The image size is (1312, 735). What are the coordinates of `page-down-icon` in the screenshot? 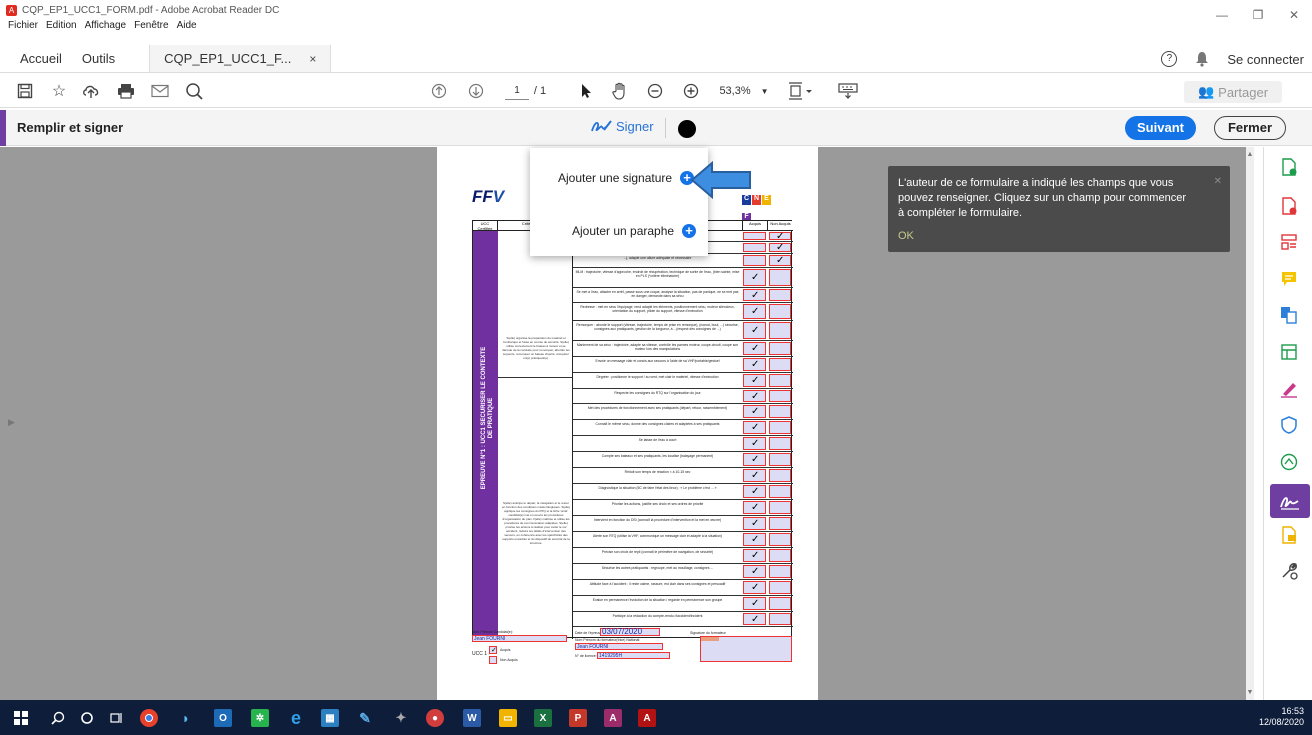 It's located at (476, 91).